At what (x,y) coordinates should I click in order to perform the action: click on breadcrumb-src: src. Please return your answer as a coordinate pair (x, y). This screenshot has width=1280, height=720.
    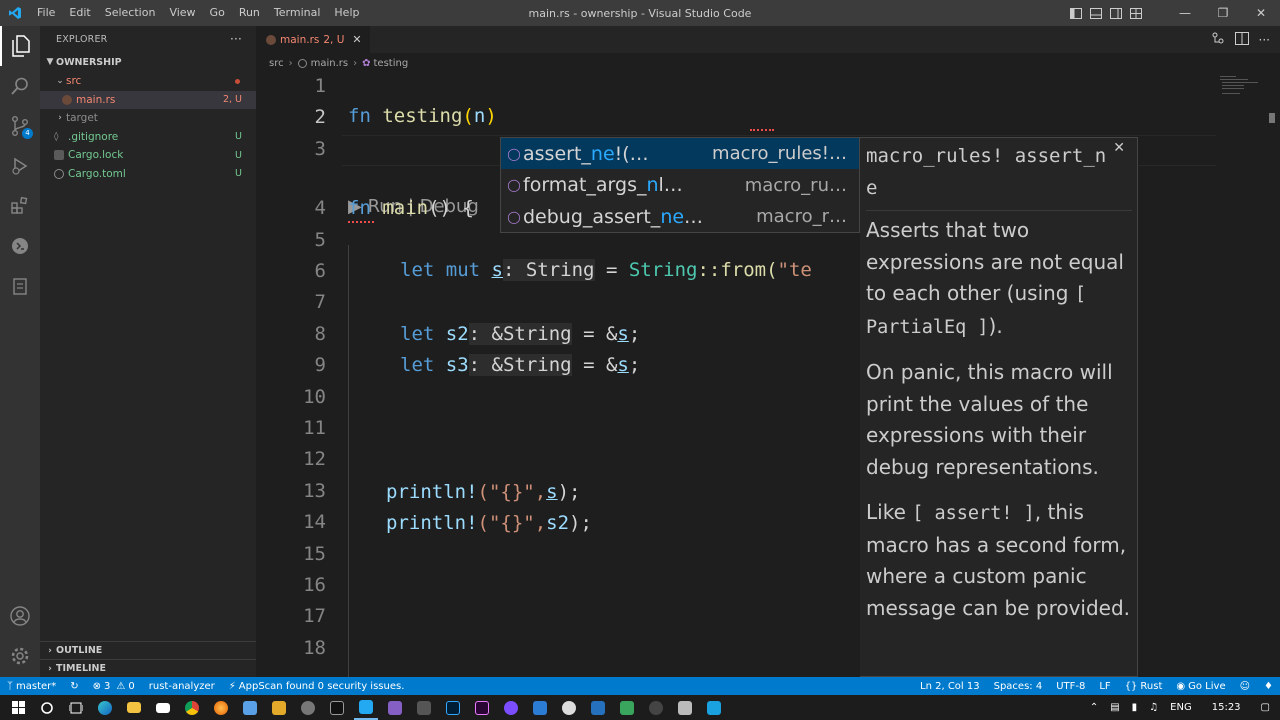
    Looking at the image, I should click on (276, 63).